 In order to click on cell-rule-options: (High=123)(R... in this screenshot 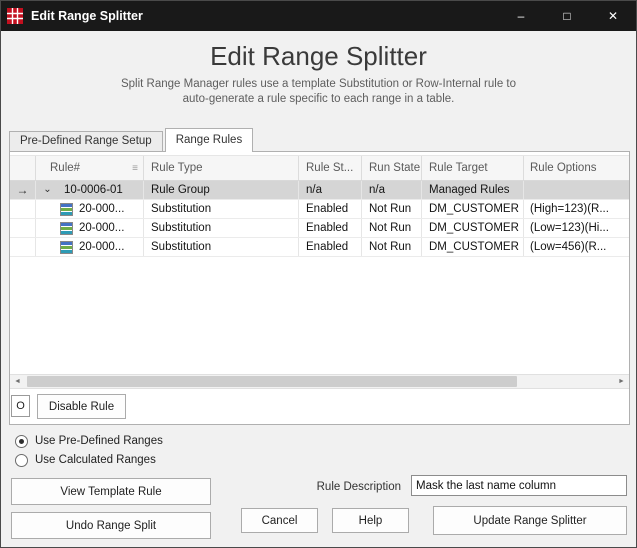, I will do `click(569, 209)`.